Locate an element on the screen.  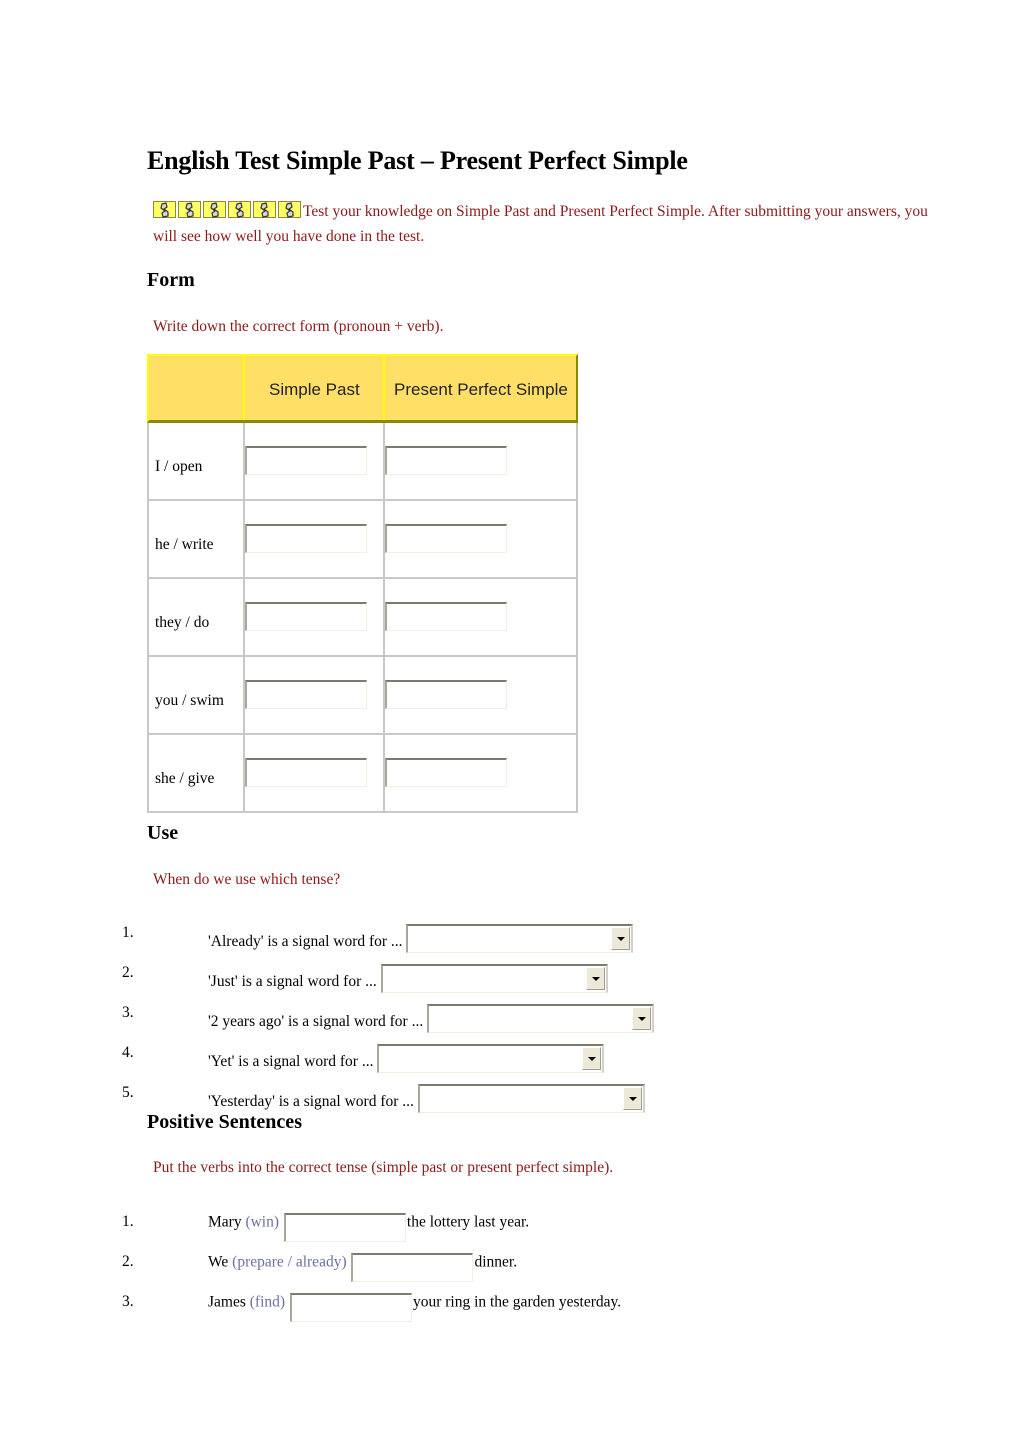
rating-stars is located at coordinates (228, 210).